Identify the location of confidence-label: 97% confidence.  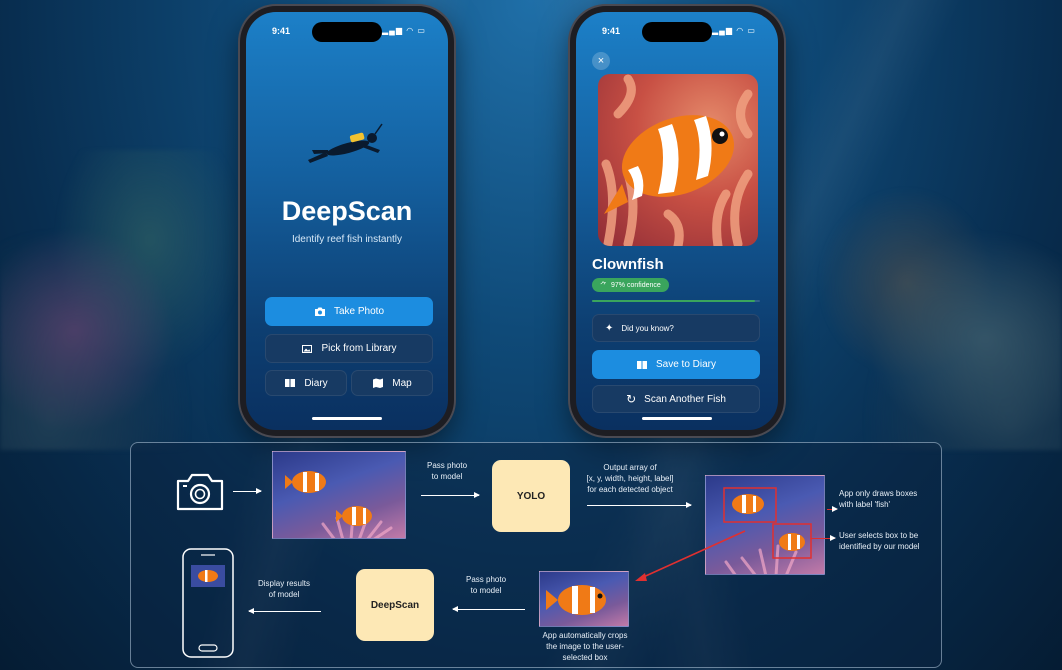
(636, 285).